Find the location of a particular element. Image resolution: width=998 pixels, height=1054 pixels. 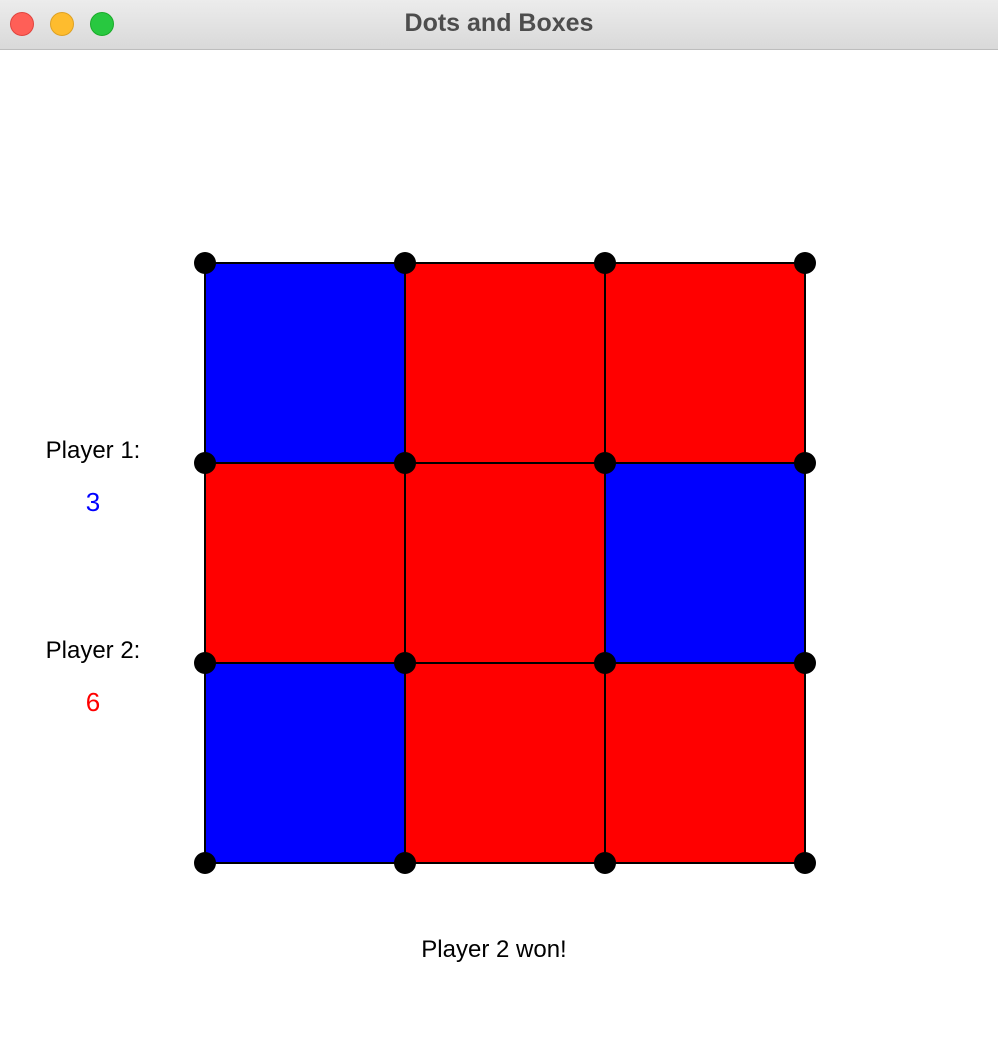

dot-r1-c2 is located at coordinates (605, 463).